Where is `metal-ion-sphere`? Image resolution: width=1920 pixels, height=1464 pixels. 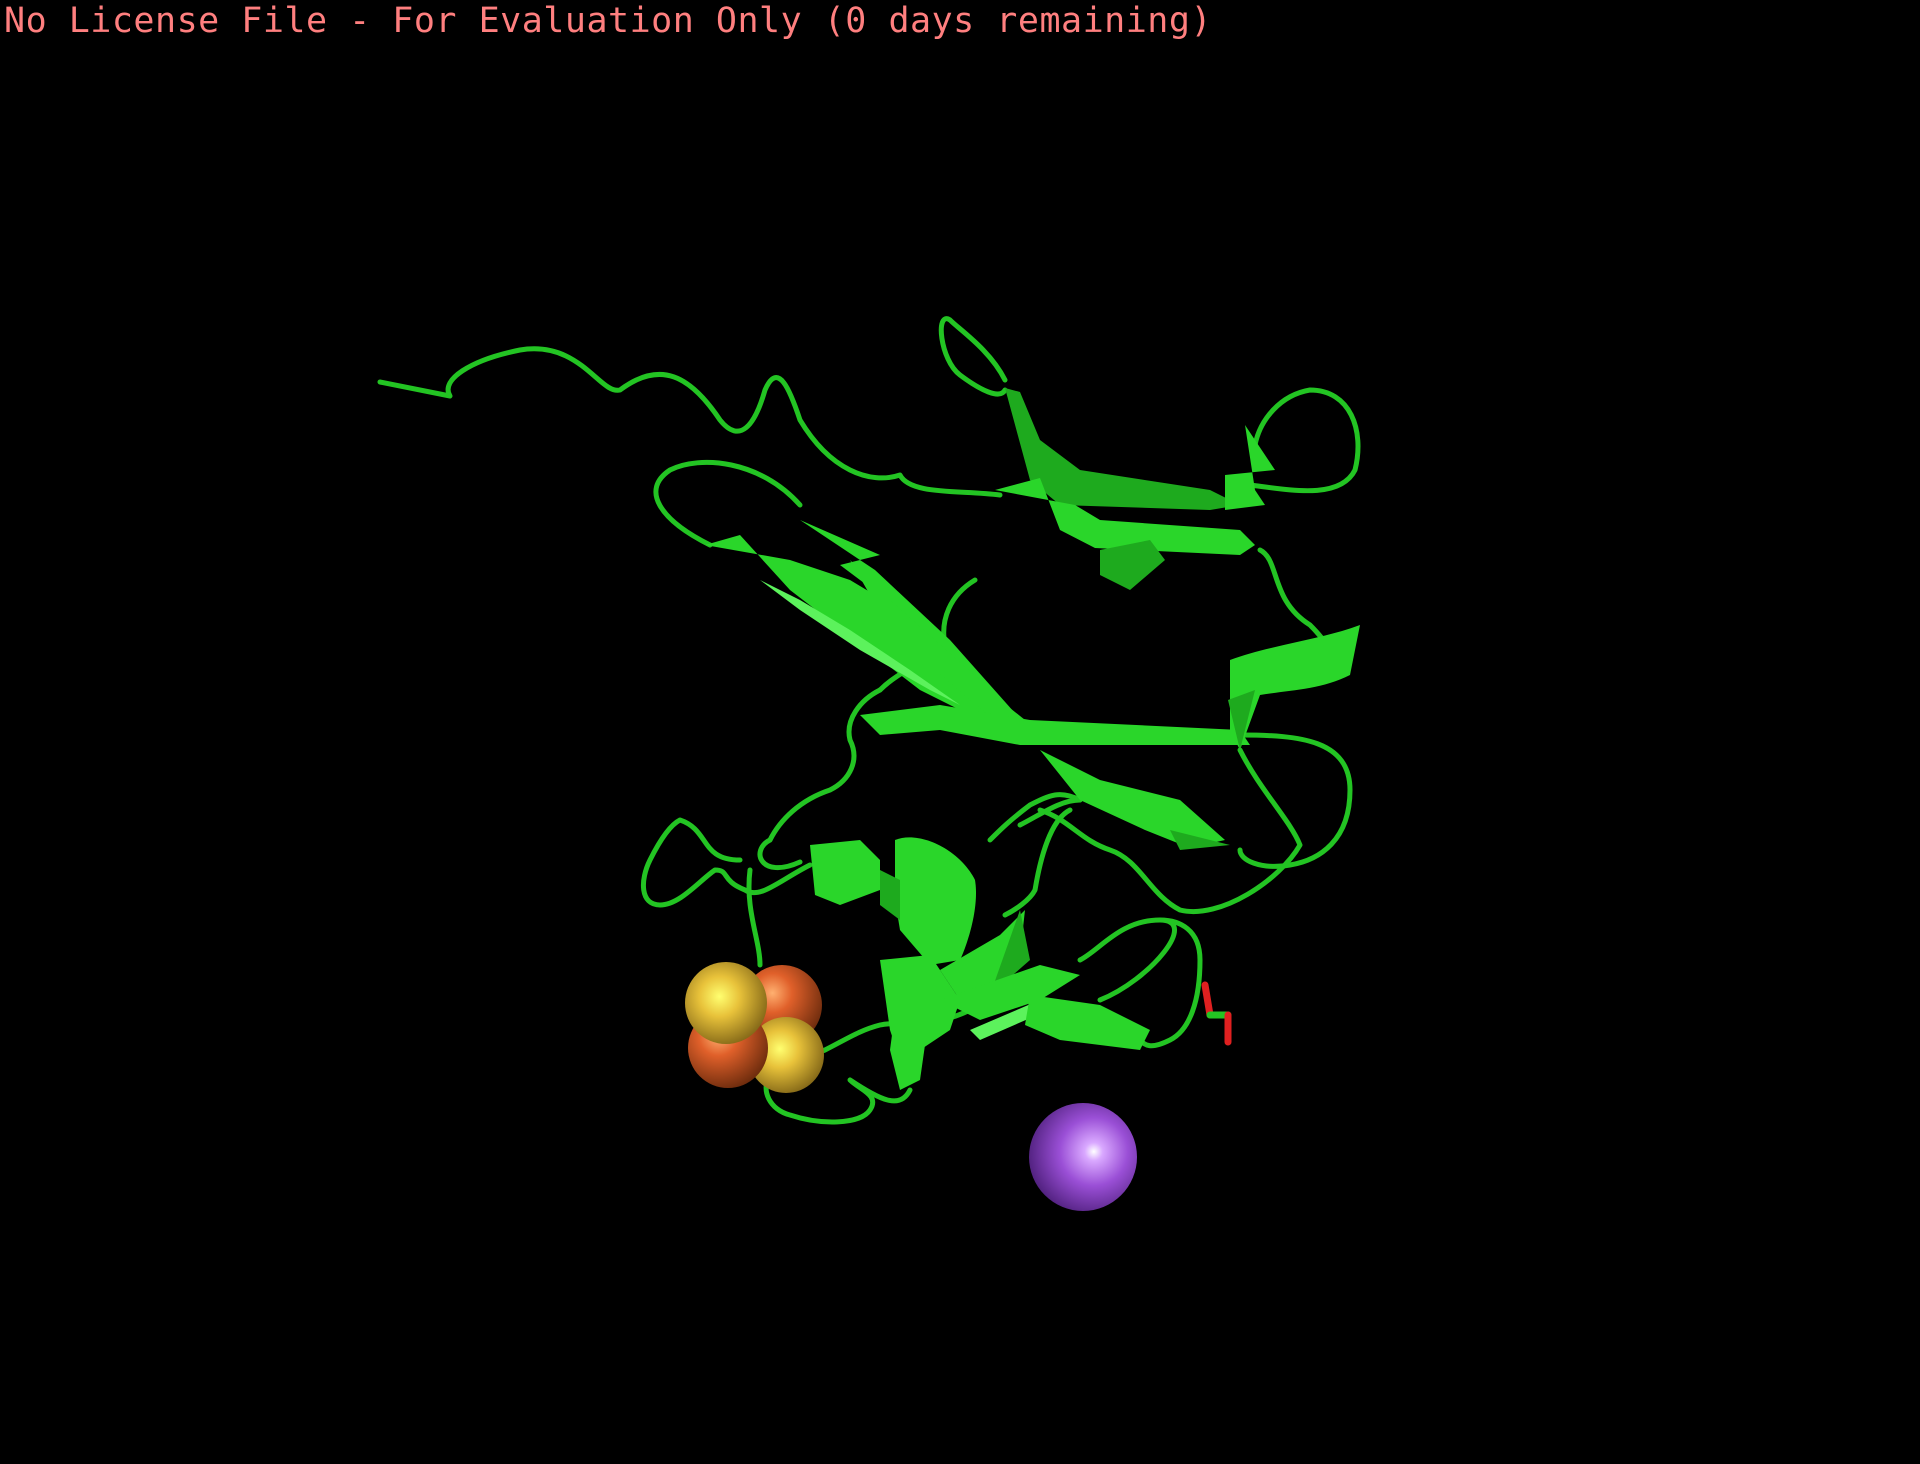 metal-ion-sphere is located at coordinates (1083, 1157).